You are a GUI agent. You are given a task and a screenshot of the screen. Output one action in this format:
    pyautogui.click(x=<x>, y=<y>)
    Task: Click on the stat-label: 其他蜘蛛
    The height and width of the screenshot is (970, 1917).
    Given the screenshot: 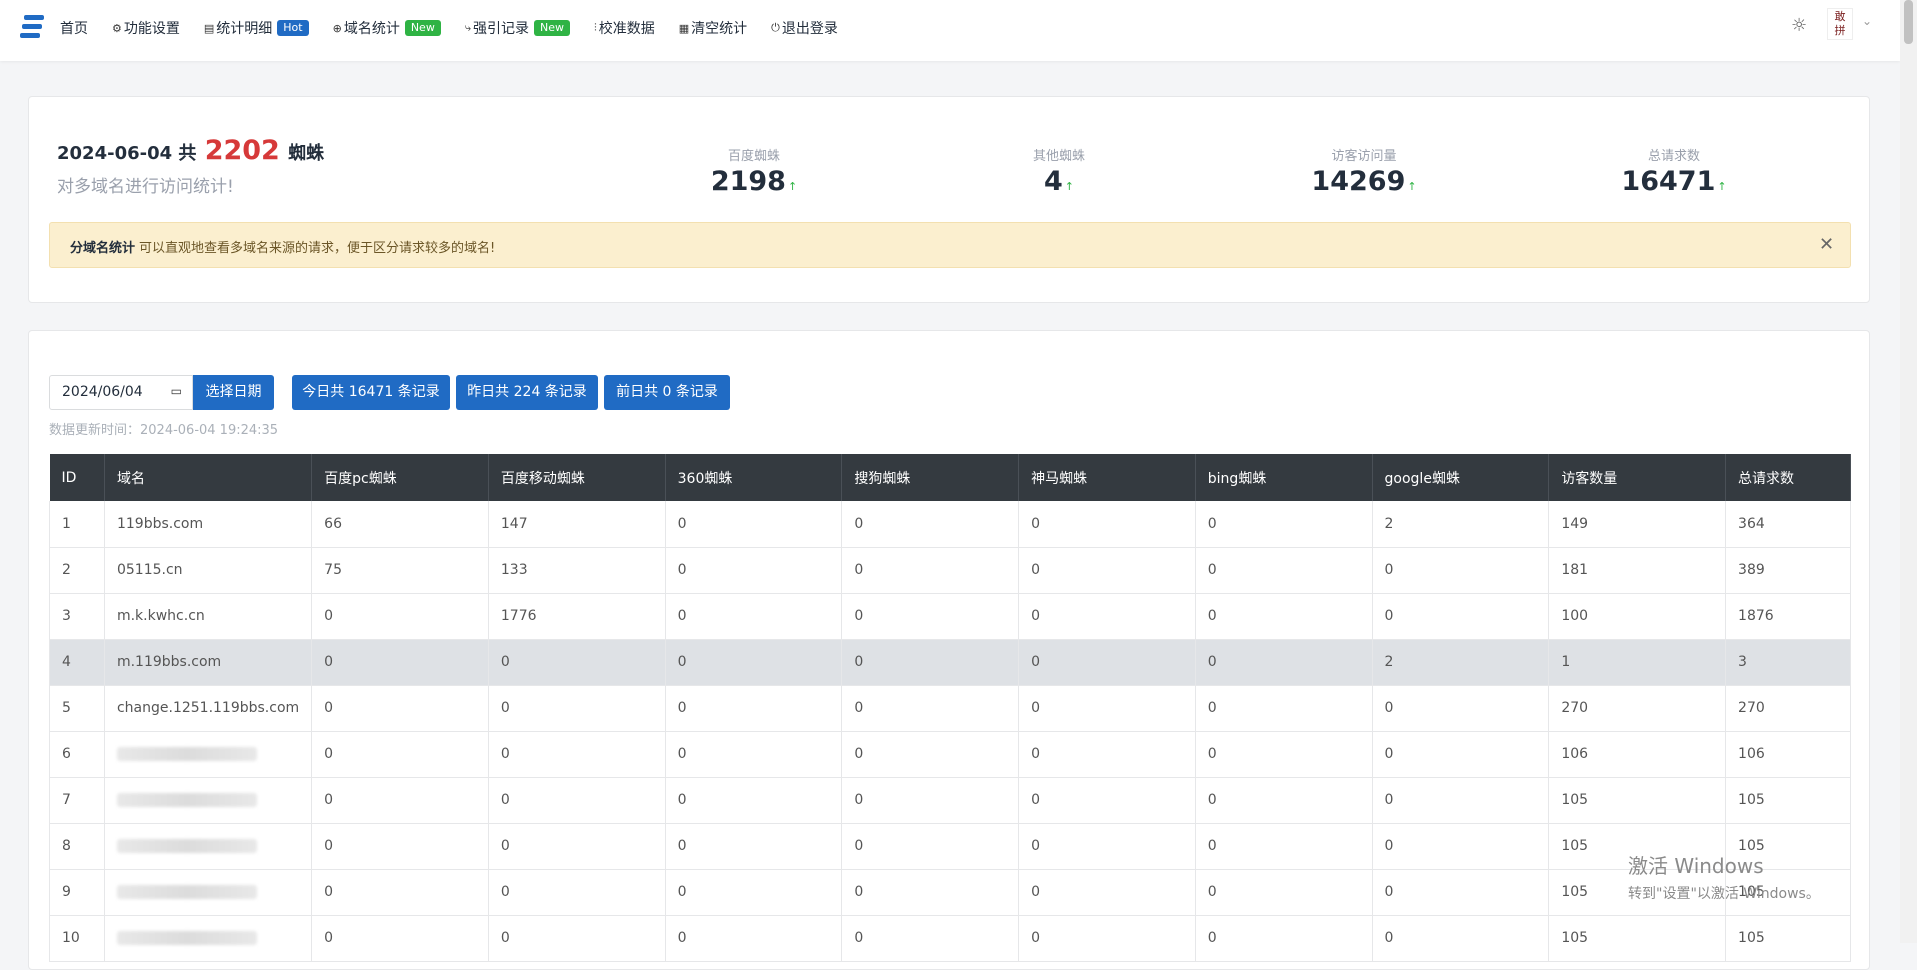 What is the action you would take?
    pyautogui.click(x=1058, y=156)
    